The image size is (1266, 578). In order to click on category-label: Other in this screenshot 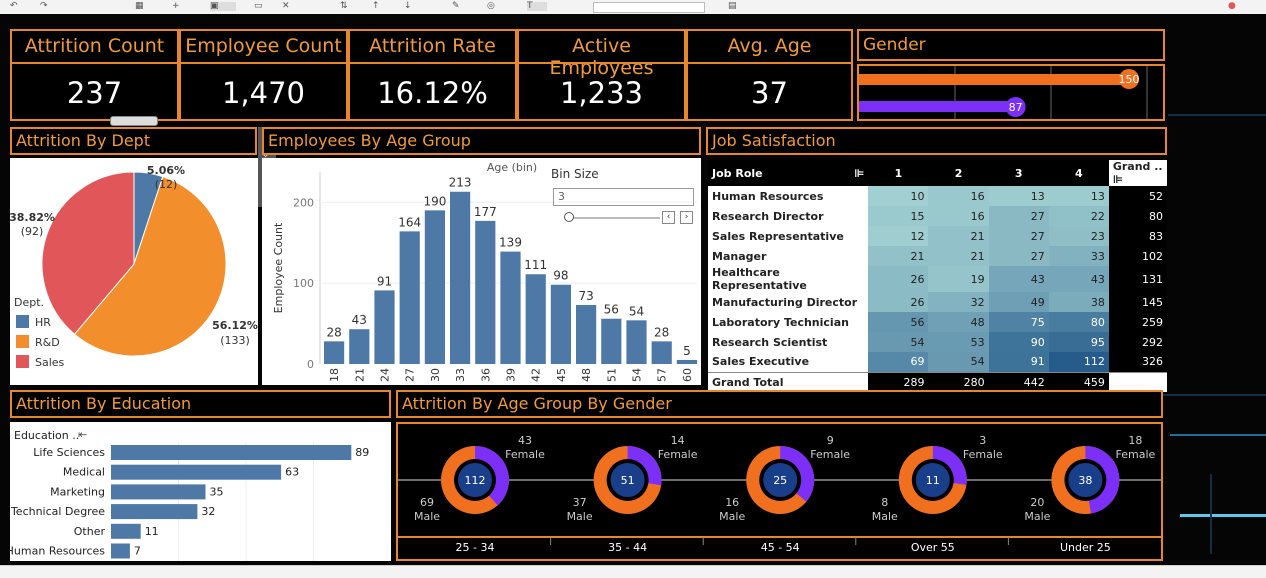, I will do `click(90, 531)`.